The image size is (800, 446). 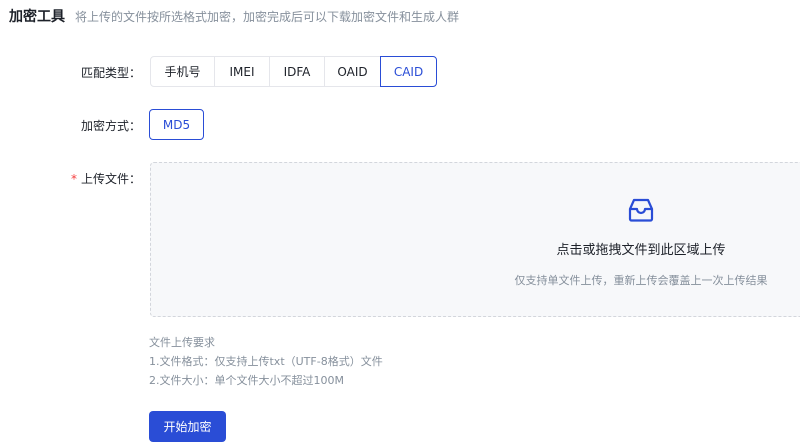 What do you see at coordinates (176, 124) in the screenshot?
I see `encrypt-method-md5-button: MD5` at bounding box center [176, 124].